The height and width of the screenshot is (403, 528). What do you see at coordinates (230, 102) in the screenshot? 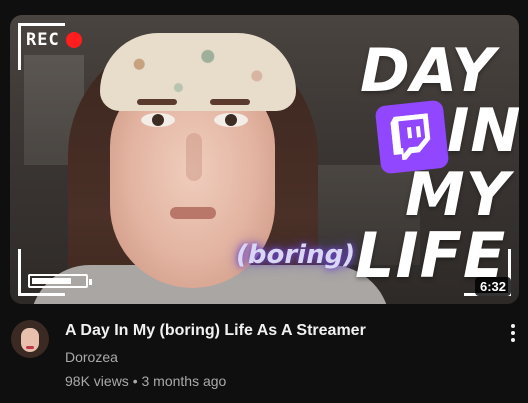
I see `thumbnail-eyebrow-right` at bounding box center [230, 102].